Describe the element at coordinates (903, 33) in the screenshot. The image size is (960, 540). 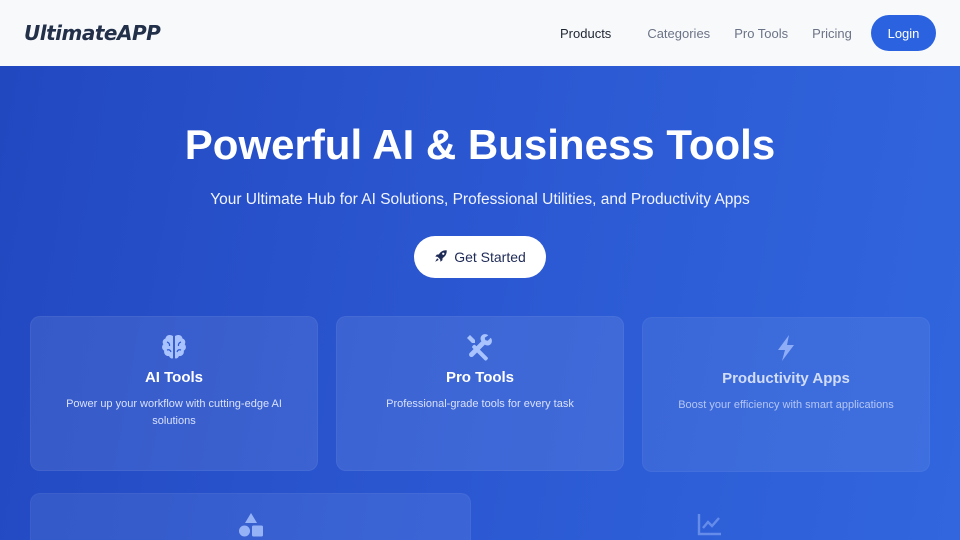
I see `login-button: Login` at that location.